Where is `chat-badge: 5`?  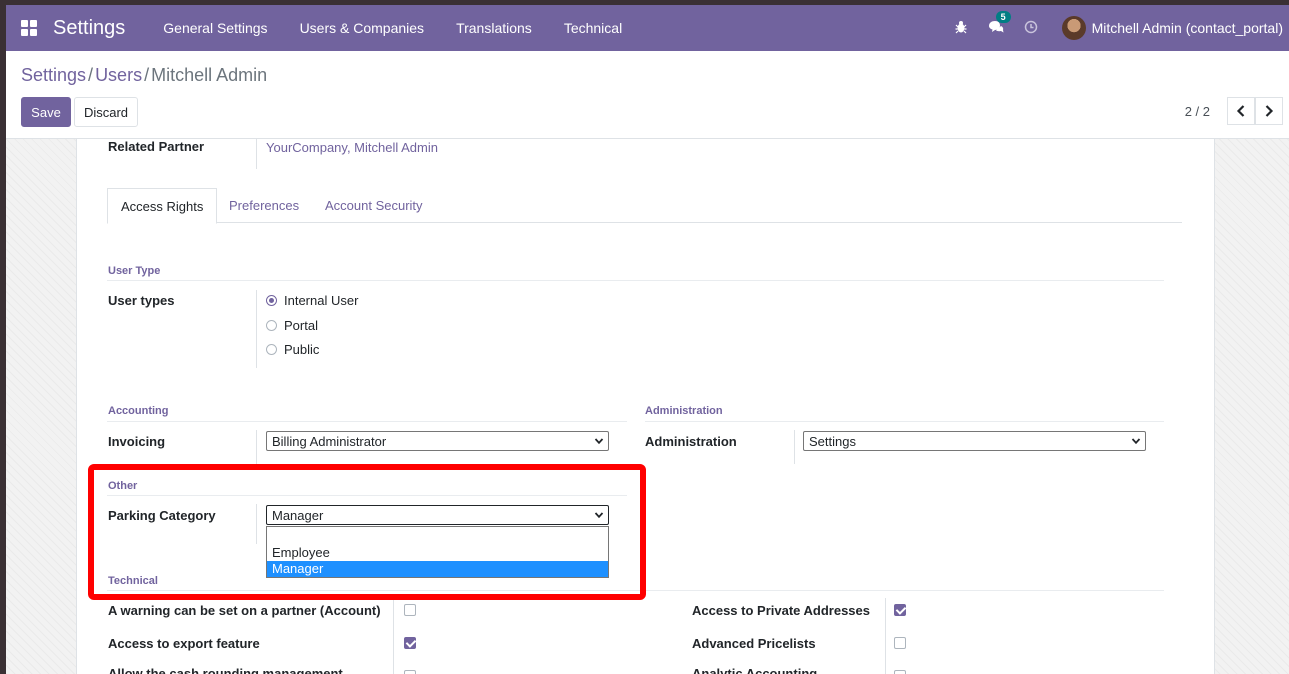
chat-badge: 5 is located at coordinates (1003, 16).